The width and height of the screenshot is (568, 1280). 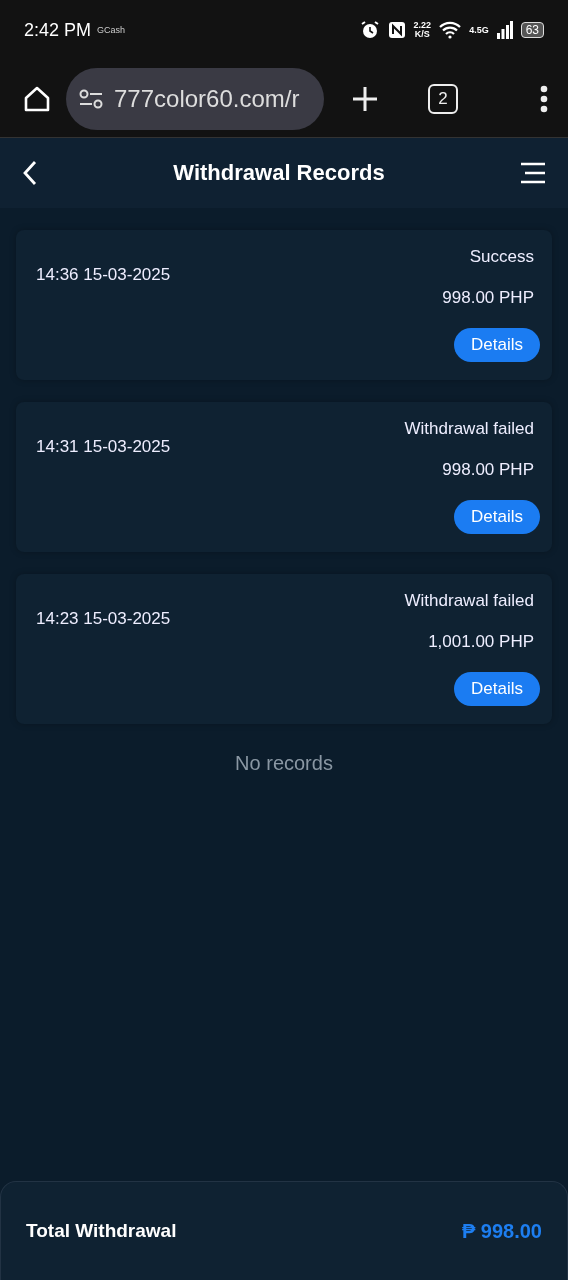 What do you see at coordinates (396, 30) in the screenshot?
I see `nfc-icon` at bounding box center [396, 30].